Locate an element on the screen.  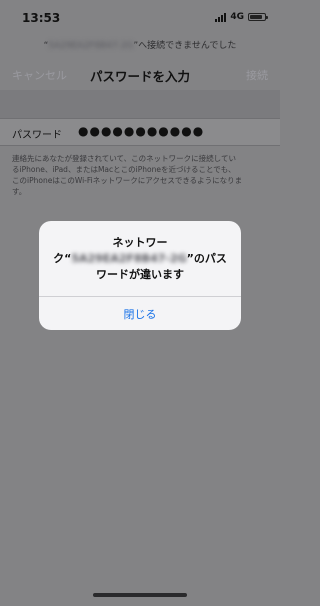
page-title: パスワードを入力 is located at coordinates (139, 76).